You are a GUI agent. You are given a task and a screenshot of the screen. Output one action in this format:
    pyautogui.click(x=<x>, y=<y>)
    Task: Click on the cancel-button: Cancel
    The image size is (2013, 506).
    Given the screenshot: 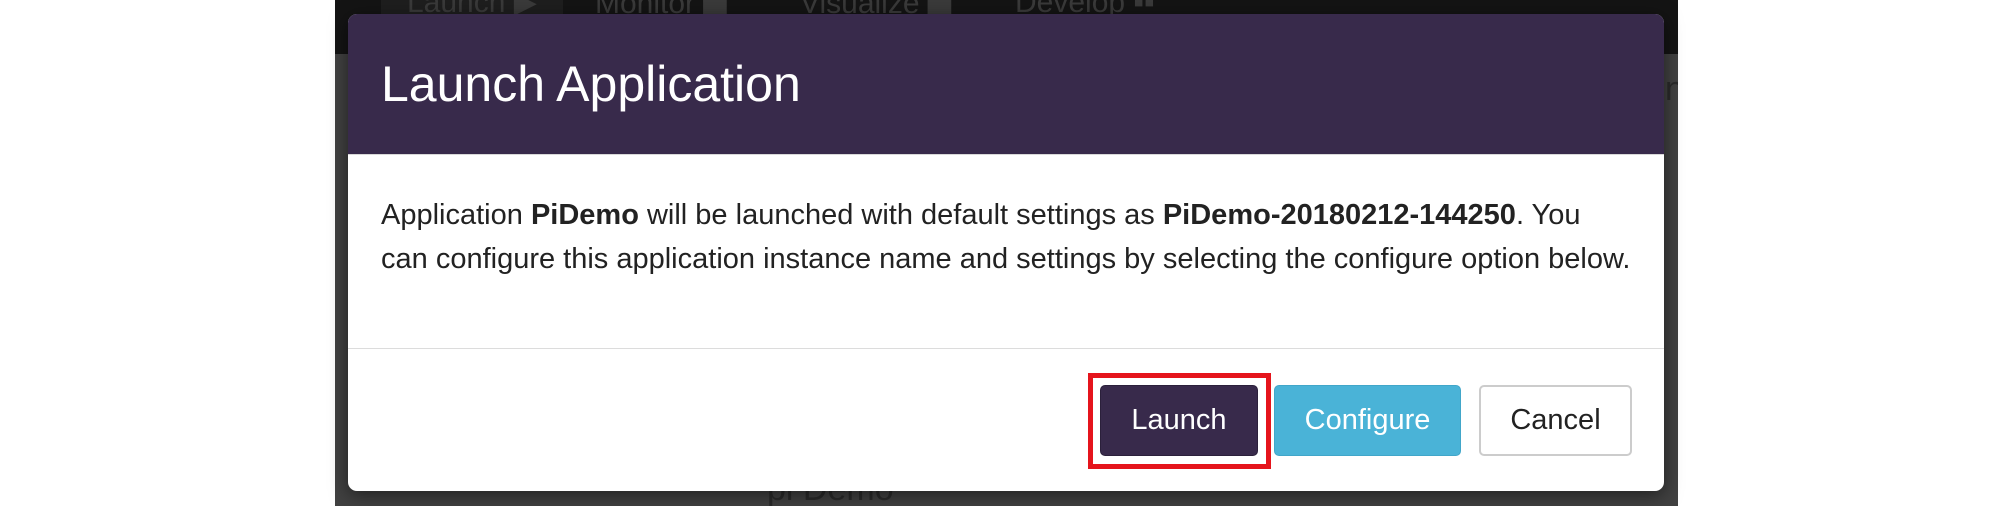 What is the action you would take?
    pyautogui.click(x=1555, y=420)
    